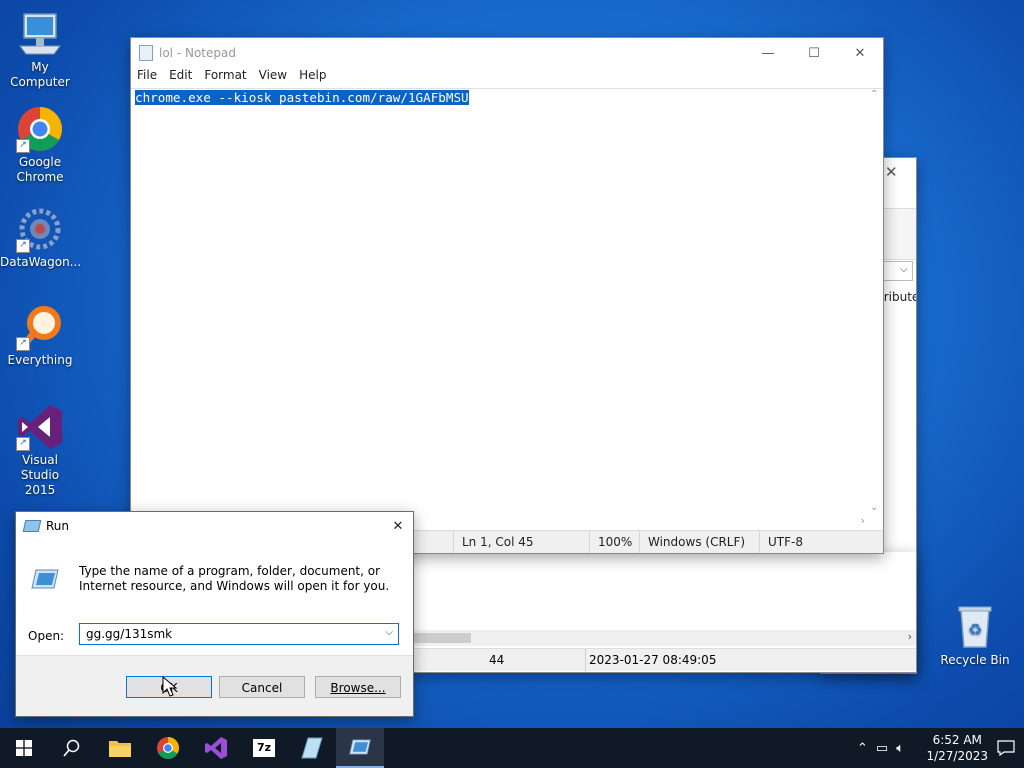 The width and height of the screenshot is (1024, 768). Describe the element at coordinates (699, 542) in the screenshot. I see `line-ending: Windows (CRLF)` at that location.